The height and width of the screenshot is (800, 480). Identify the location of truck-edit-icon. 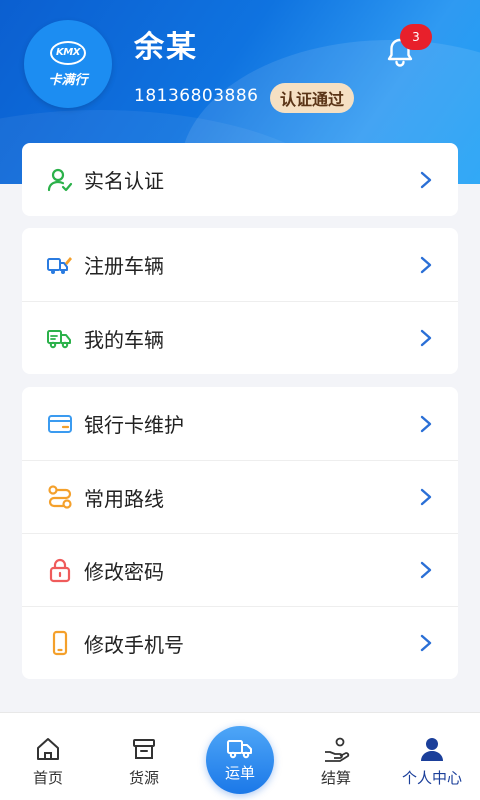
(59, 265).